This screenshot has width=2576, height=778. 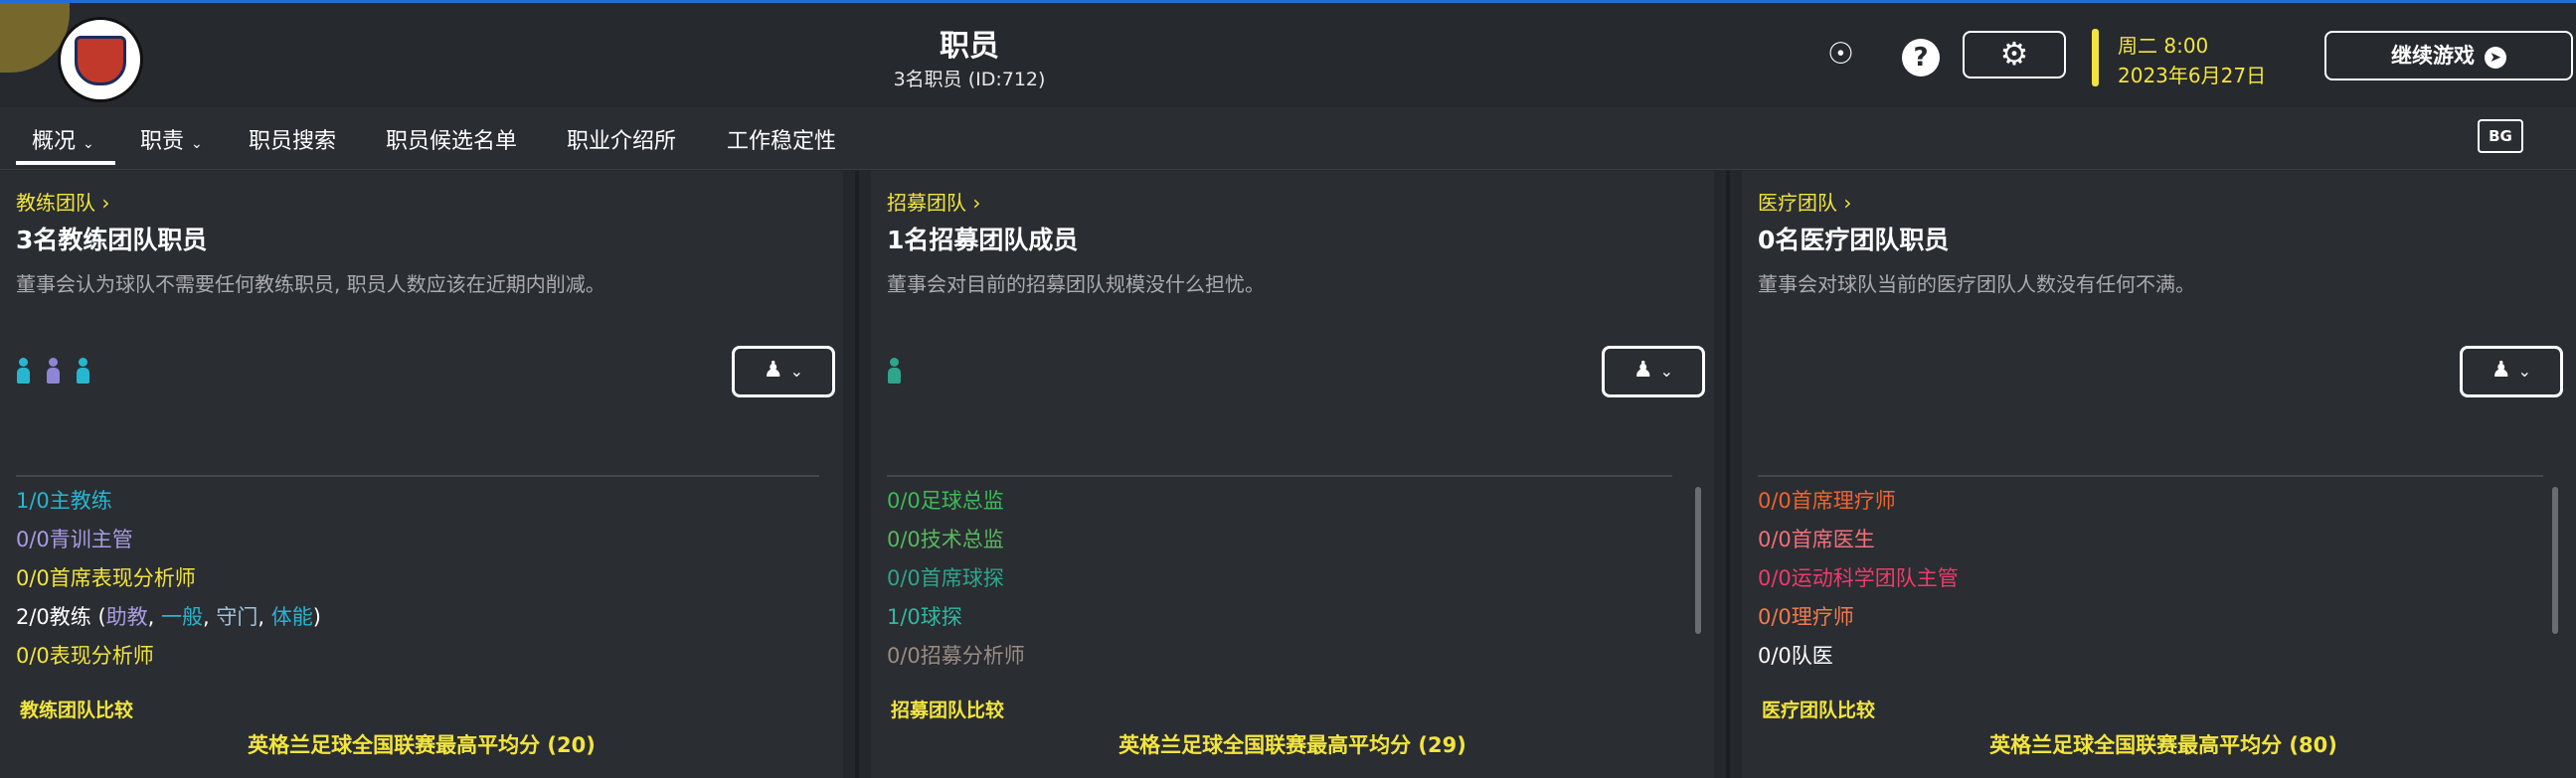 I want to click on gear-icon: ⚙, so click(x=2014, y=54).